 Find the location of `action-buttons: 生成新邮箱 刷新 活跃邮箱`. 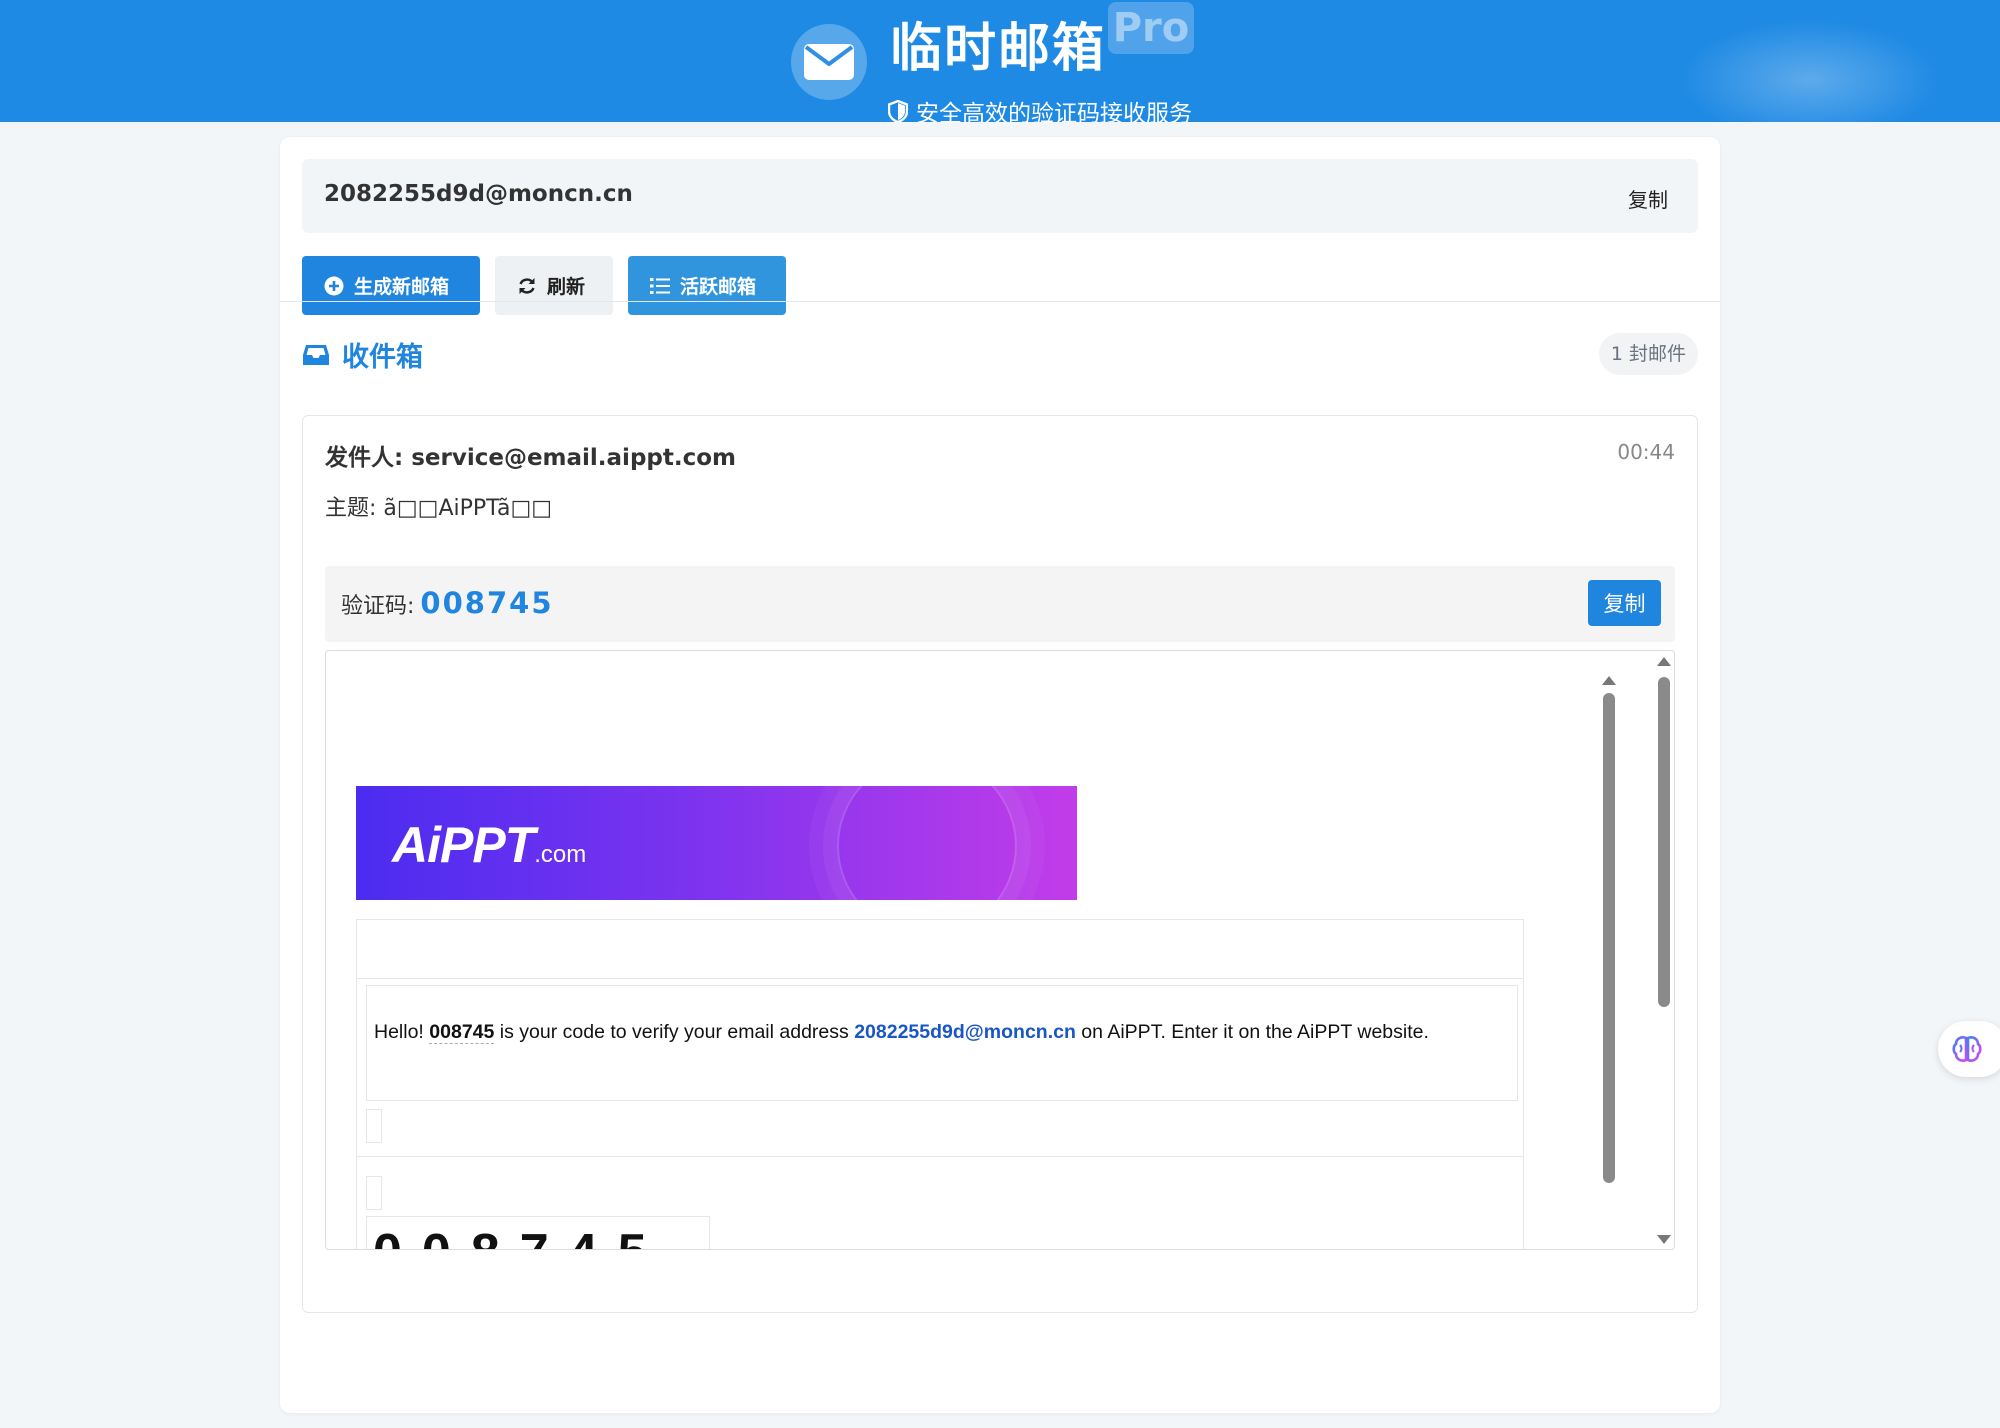

action-buttons: 生成新邮箱 刷新 活跃邮箱 is located at coordinates (544, 285).